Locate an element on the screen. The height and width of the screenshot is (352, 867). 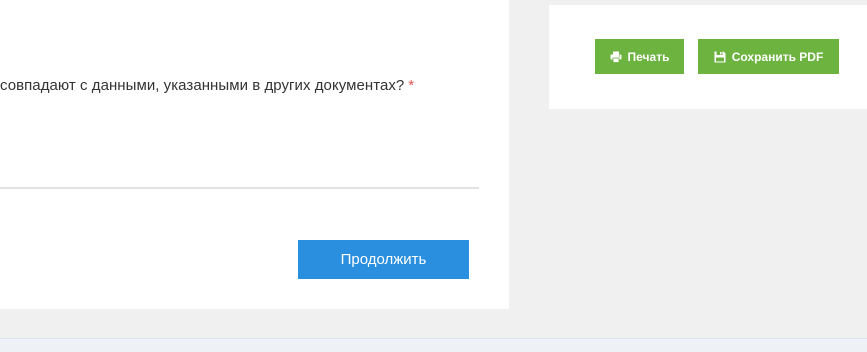
actions-panel: Печать Сохранить PDF is located at coordinates (708, 57).